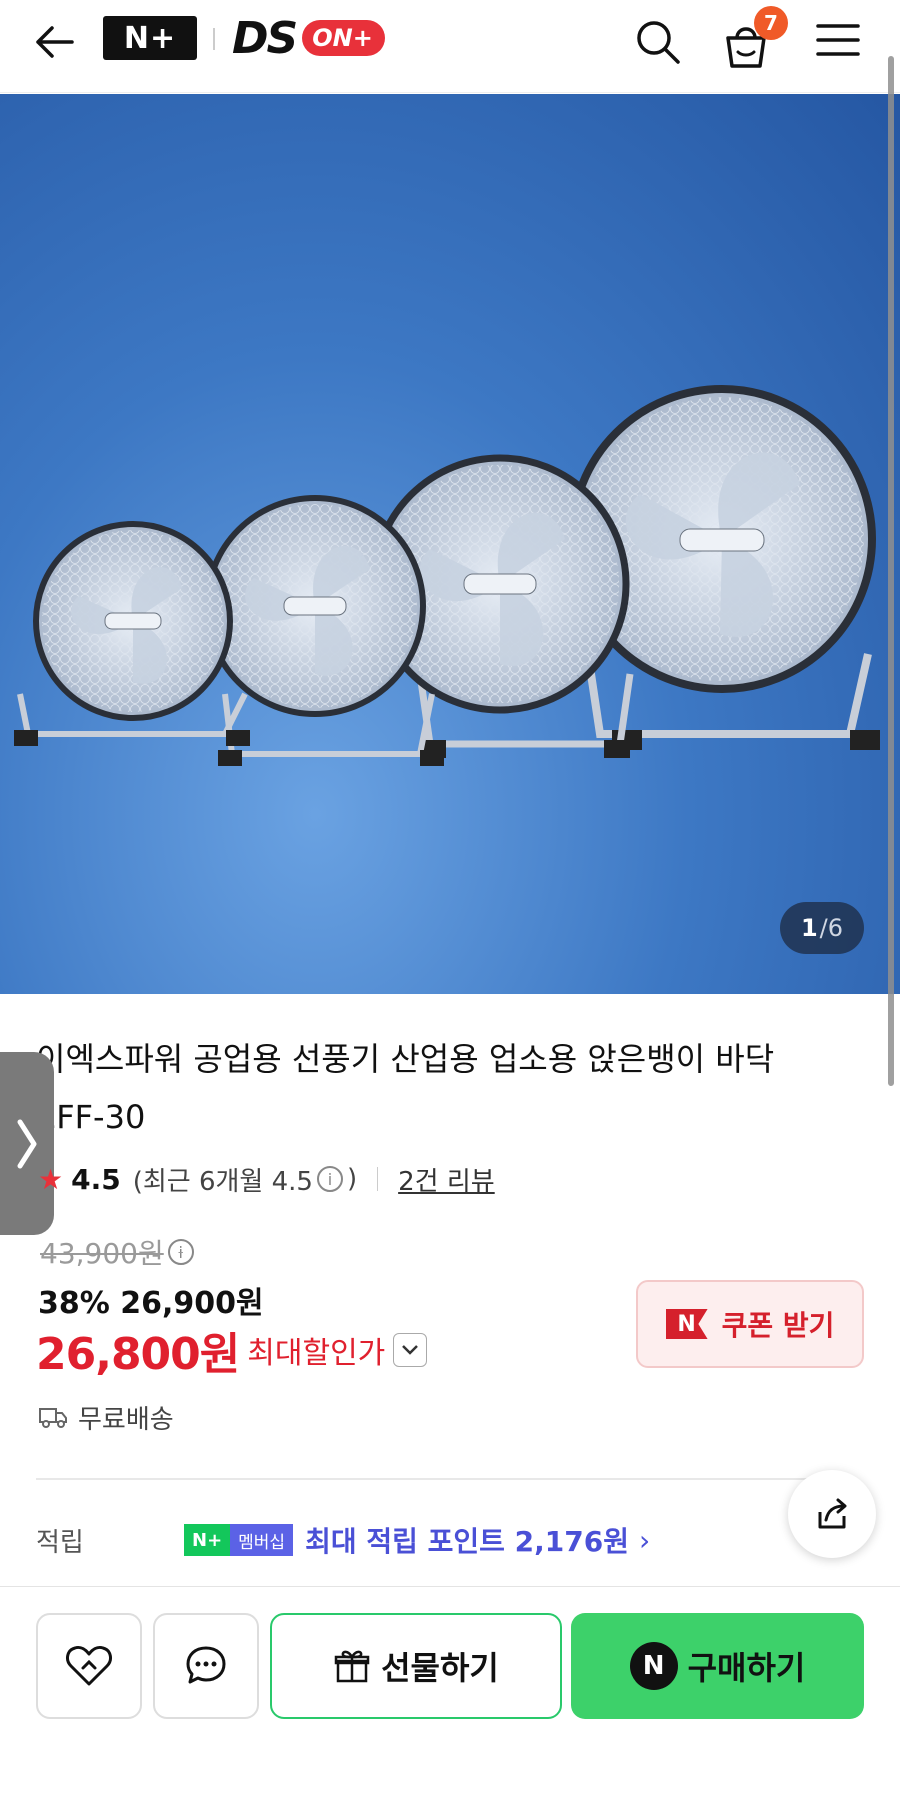 The image size is (900, 1817). I want to click on final-price-label: 최대할인가, so click(316, 1353).